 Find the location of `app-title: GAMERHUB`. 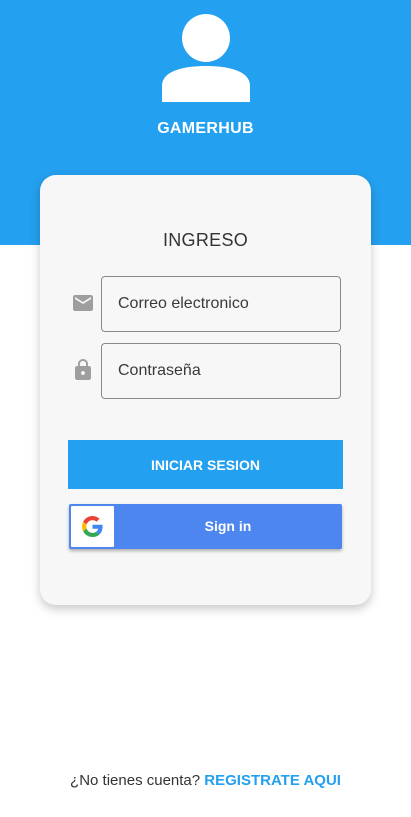

app-title: GAMERHUB is located at coordinates (205, 128).